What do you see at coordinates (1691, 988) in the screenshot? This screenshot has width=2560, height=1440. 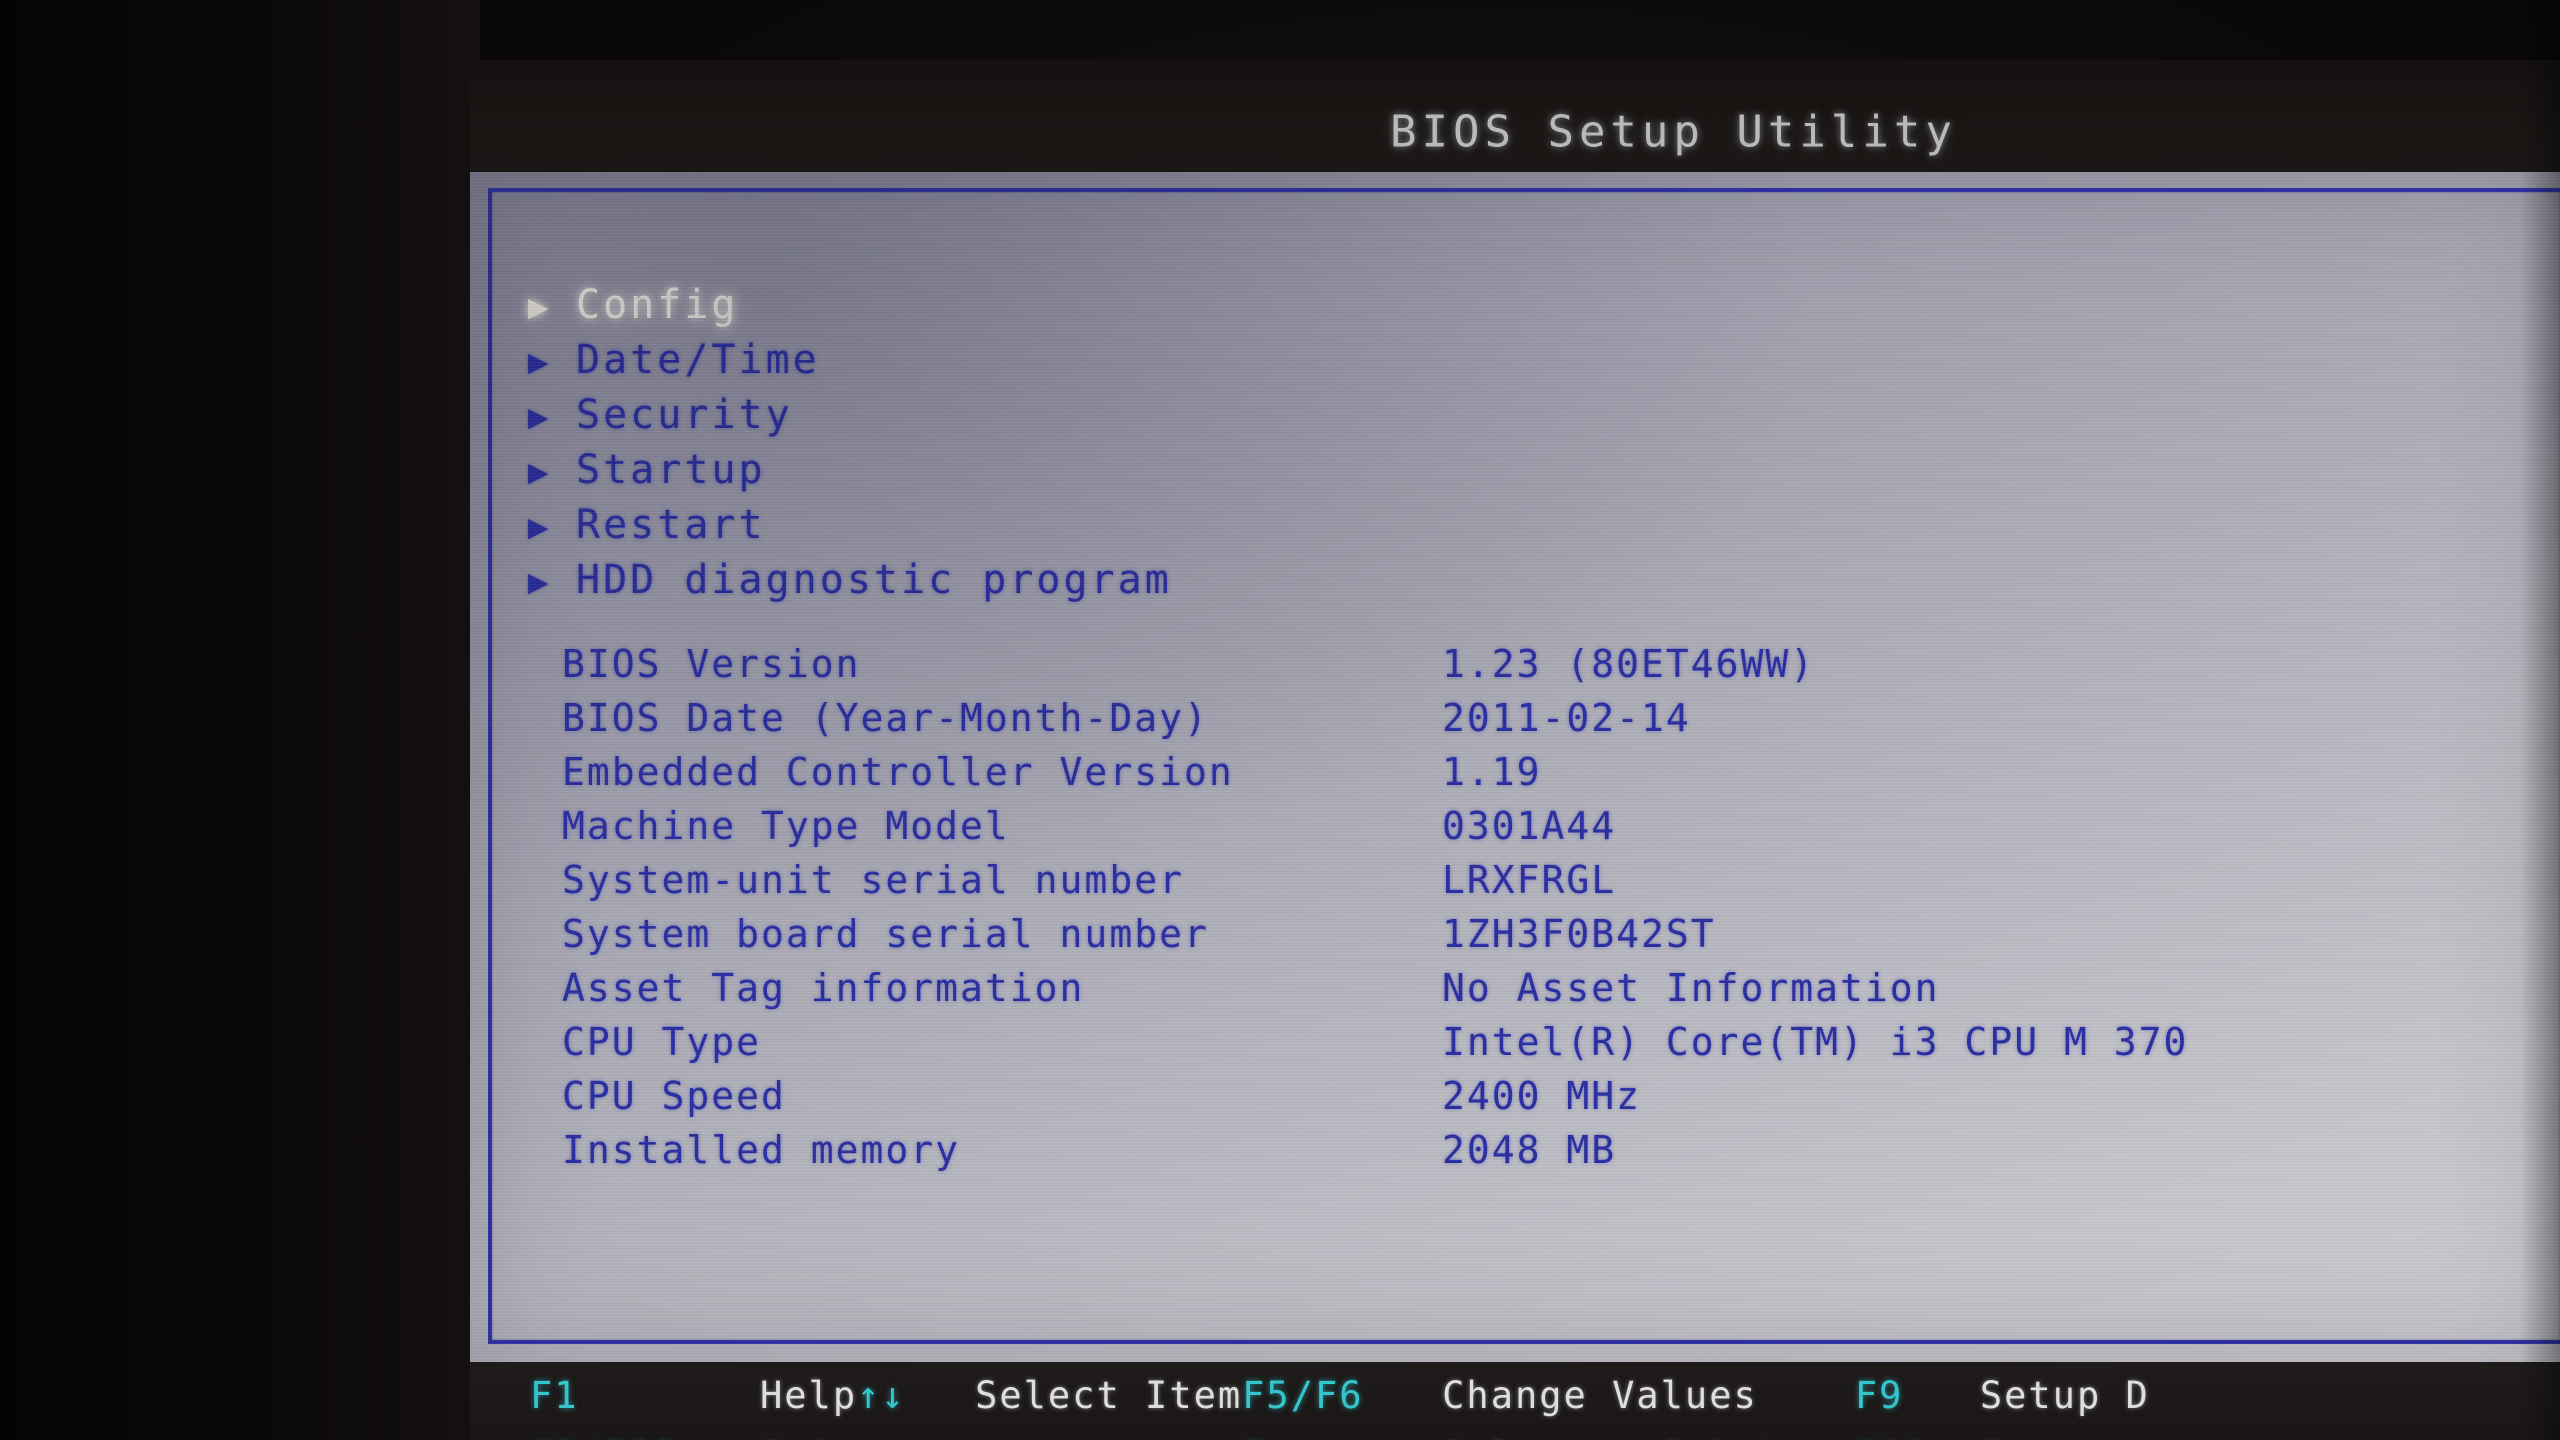 I see `info-value: No Asset Information` at bounding box center [1691, 988].